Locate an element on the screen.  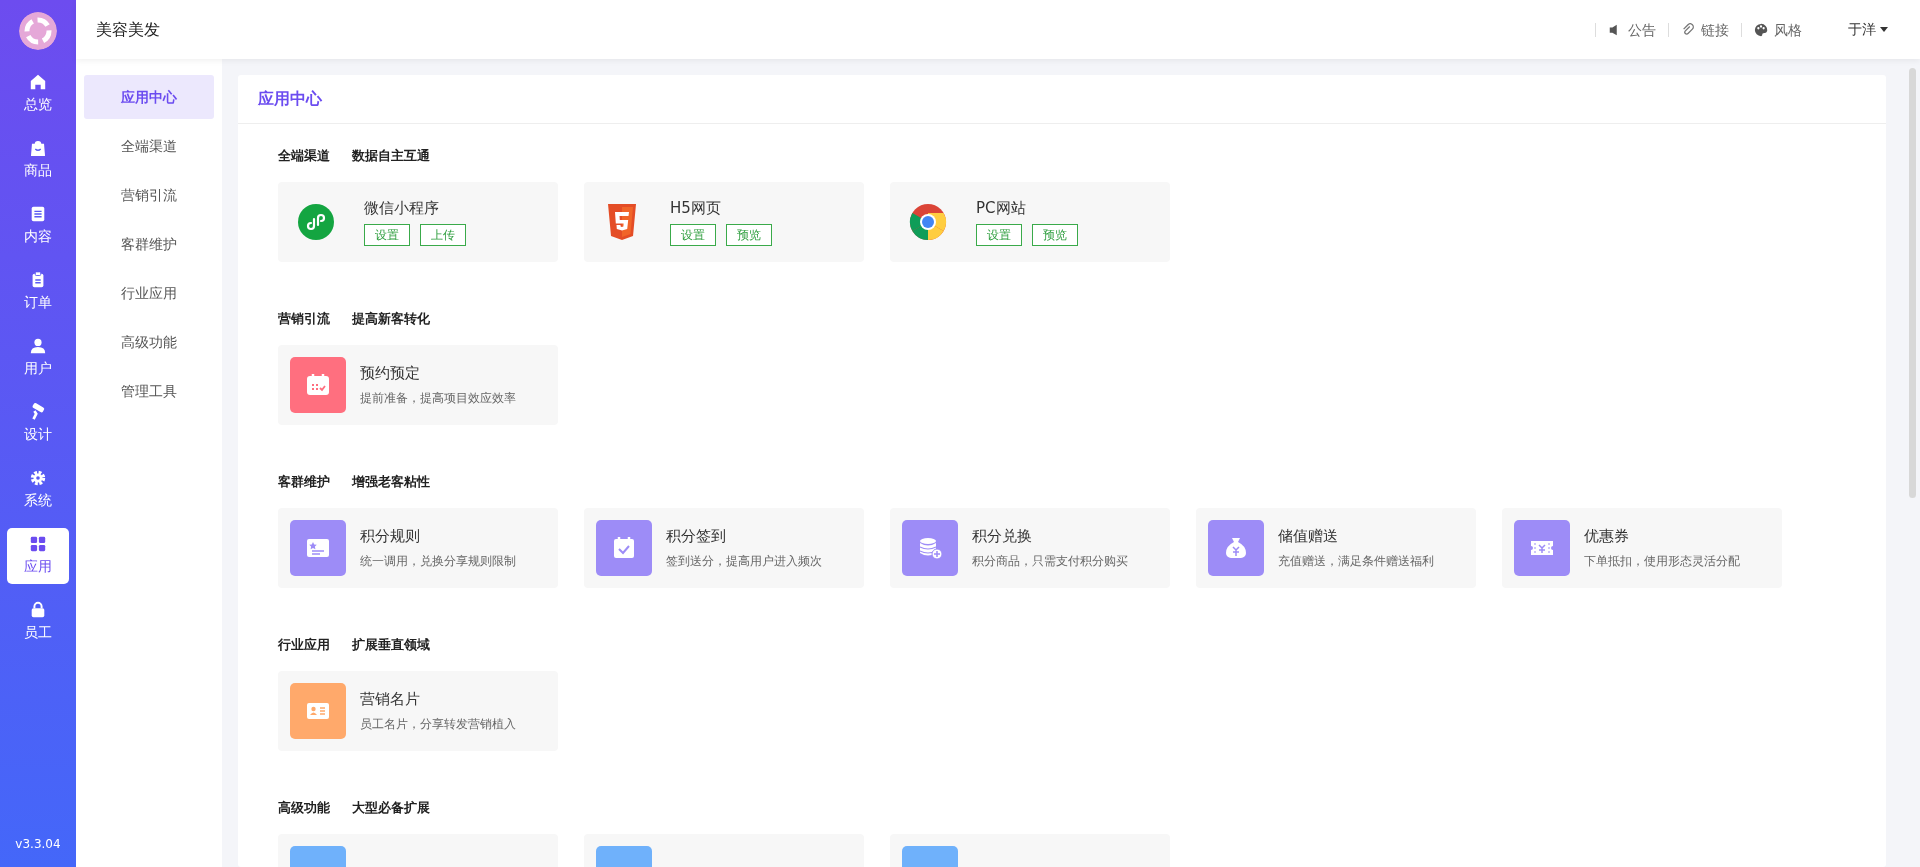
app-title: 美容美发 is located at coordinates (128, 29).